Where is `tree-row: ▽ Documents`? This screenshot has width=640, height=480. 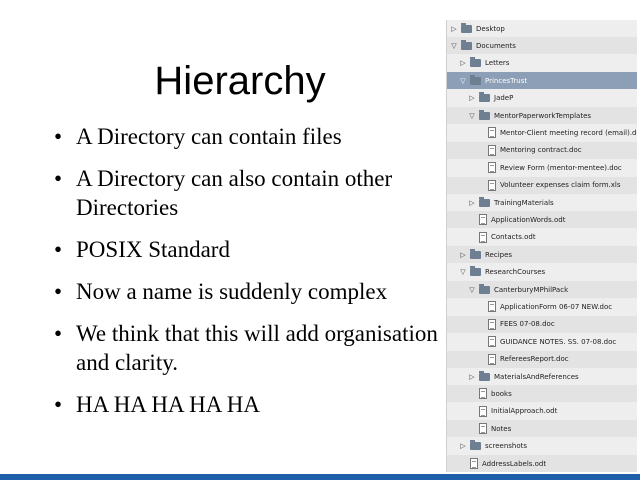
tree-row: ▽ Documents is located at coordinates (542, 46).